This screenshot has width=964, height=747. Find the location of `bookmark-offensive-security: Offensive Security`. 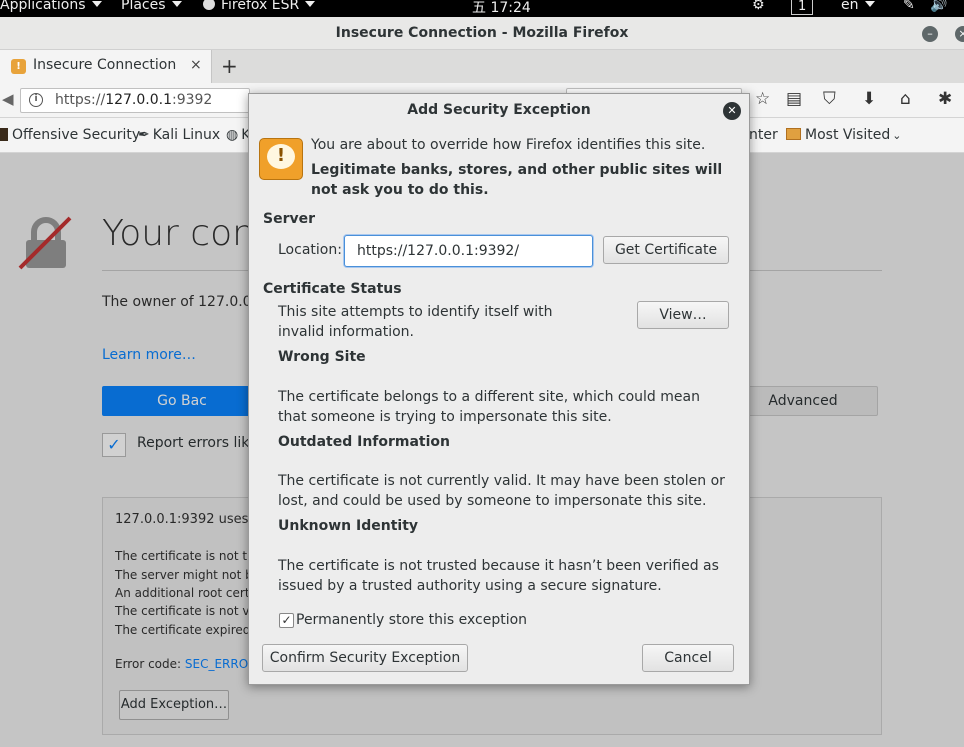

bookmark-offensive-security: Offensive Security is located at coordinates (70, 135).